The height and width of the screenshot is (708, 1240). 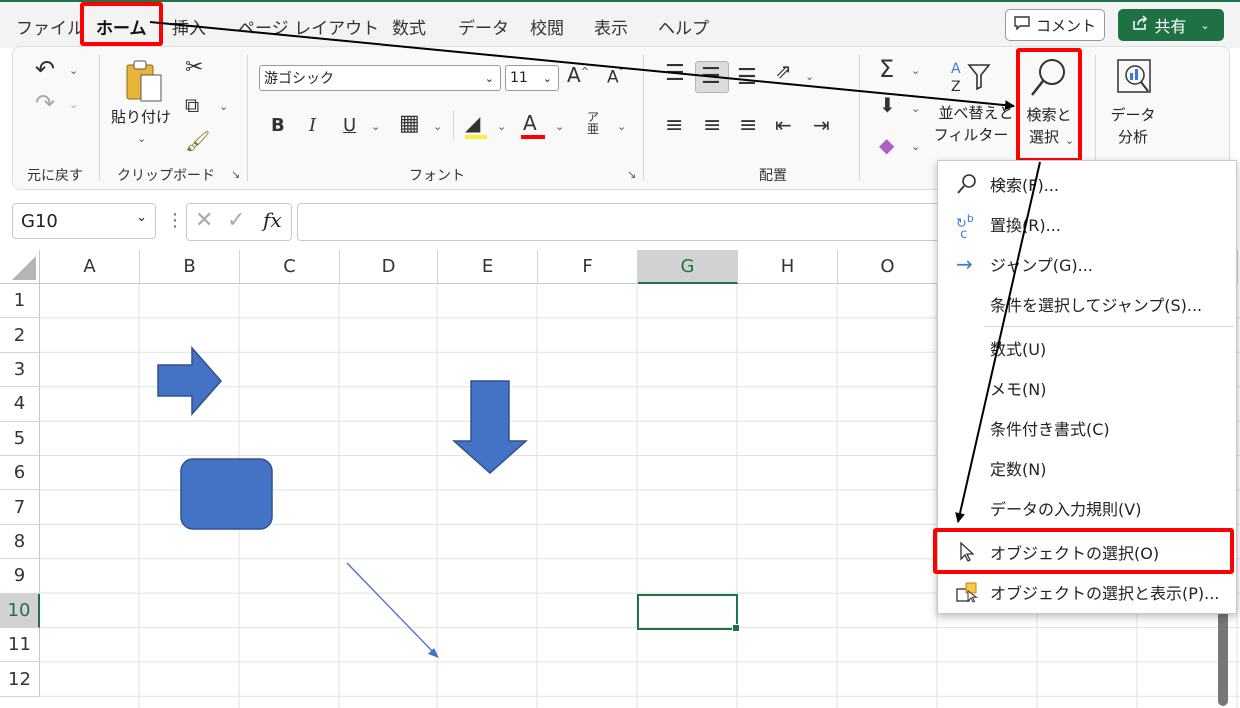 I want to click on align-left-icon: ≡, so click(x=674, y=126).